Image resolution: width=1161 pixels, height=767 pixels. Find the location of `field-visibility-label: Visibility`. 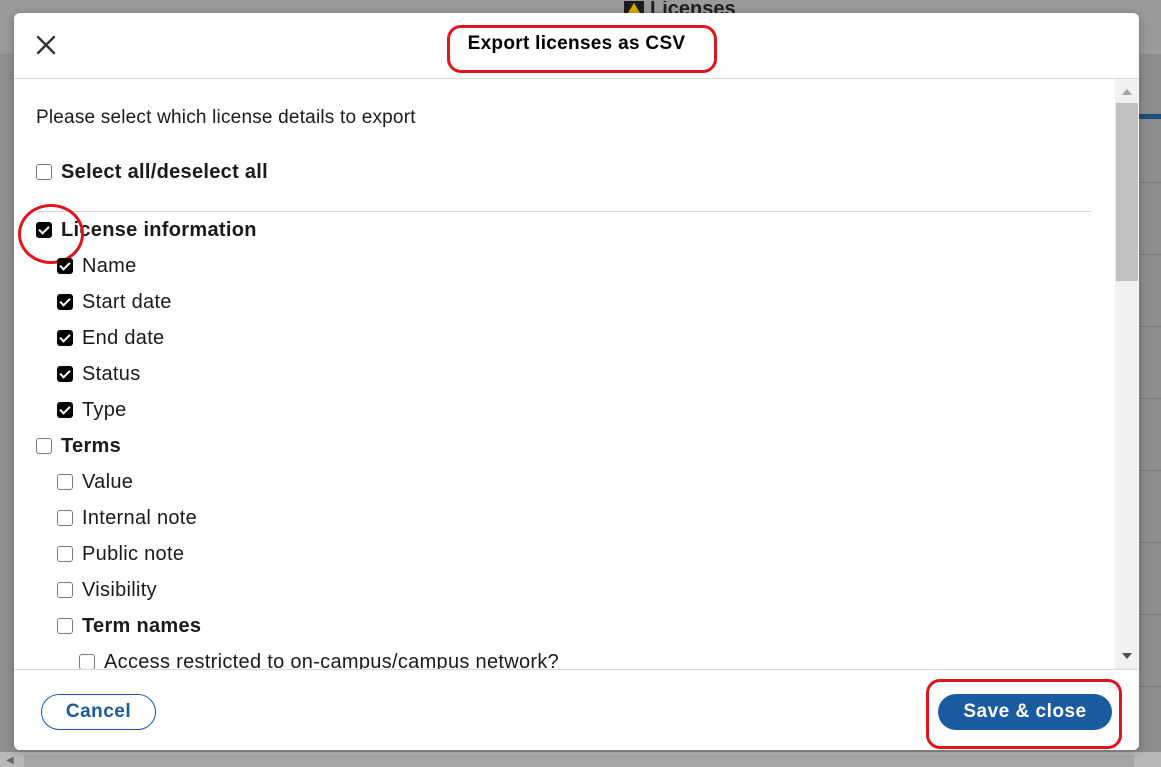

field-visibility-label: Visibility is located at coordinates (119, 589).